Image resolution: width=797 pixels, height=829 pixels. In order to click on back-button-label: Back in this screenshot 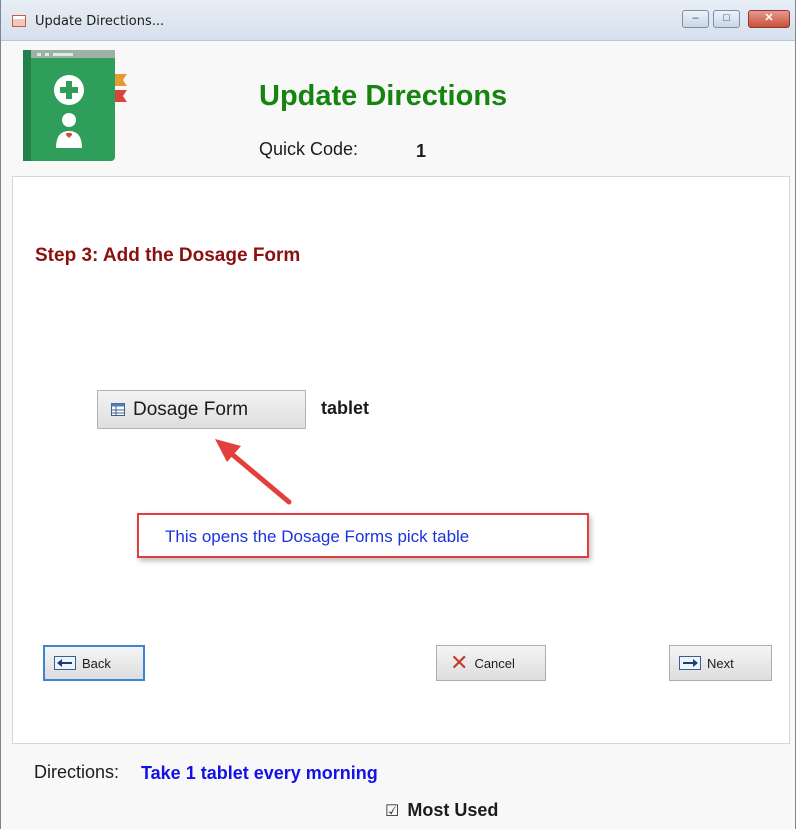, I will do `click(96, 663)`.